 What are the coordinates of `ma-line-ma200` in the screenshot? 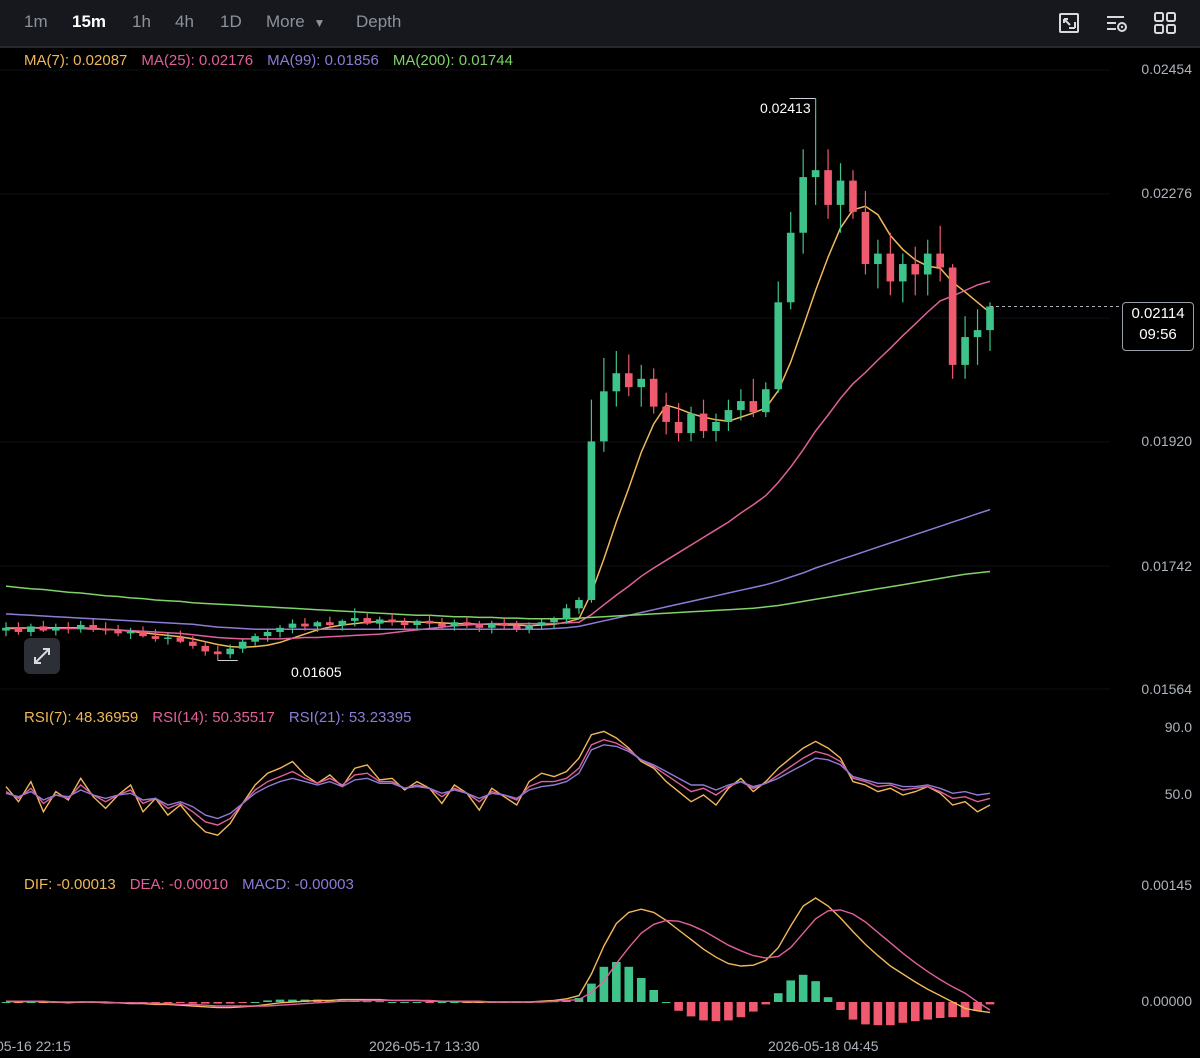 It's located at (498, 595).